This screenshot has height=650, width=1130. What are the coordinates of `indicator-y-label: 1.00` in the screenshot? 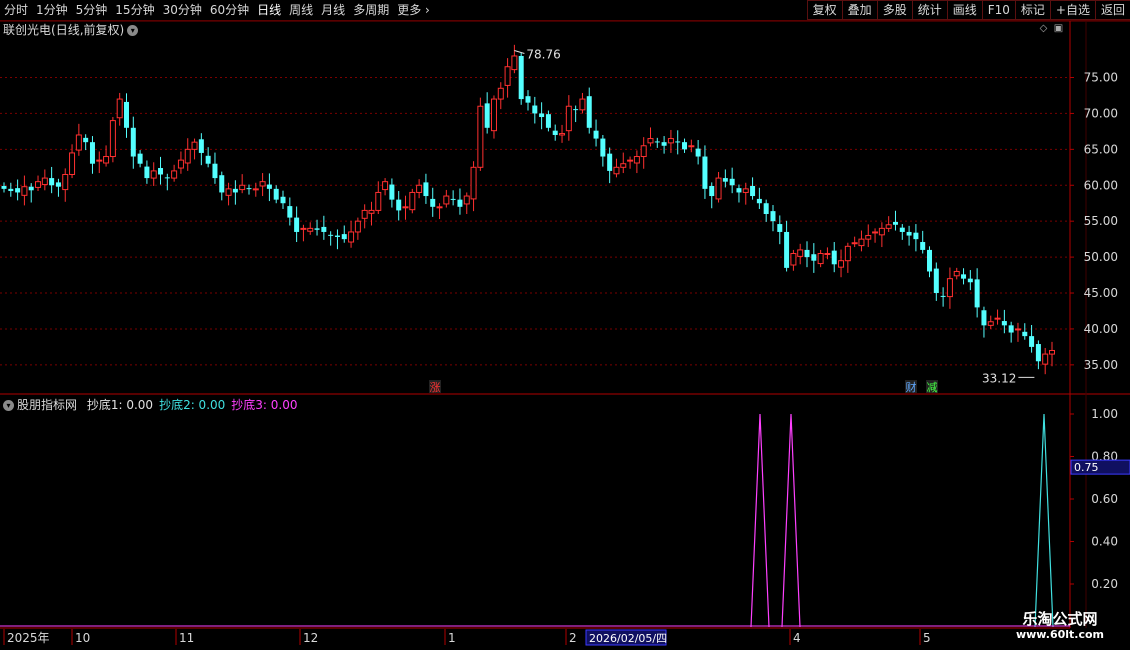 It's located at (1104, 414).